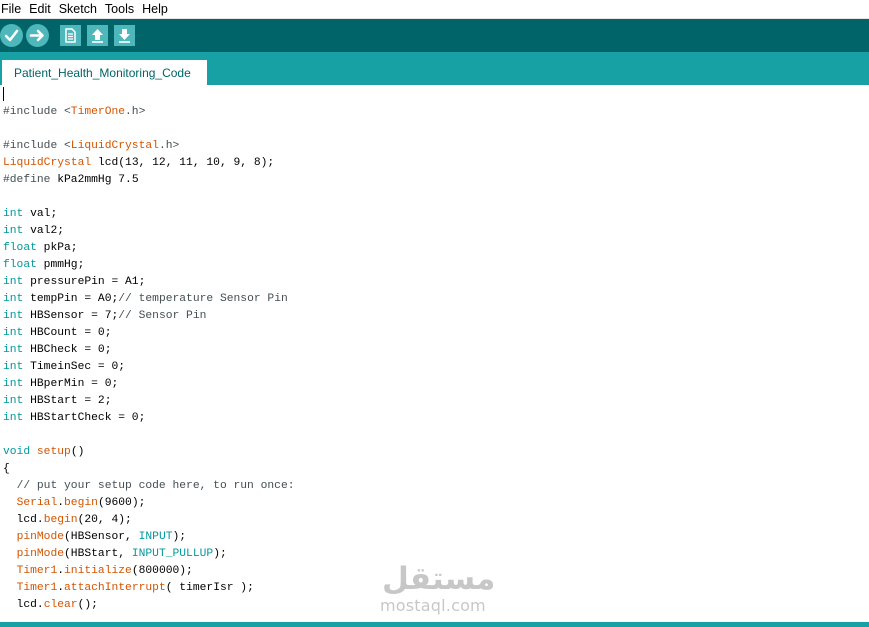 The width and height of the screenshot is (869, 627). I want to click on checkmark-icon, so click(11, 35).